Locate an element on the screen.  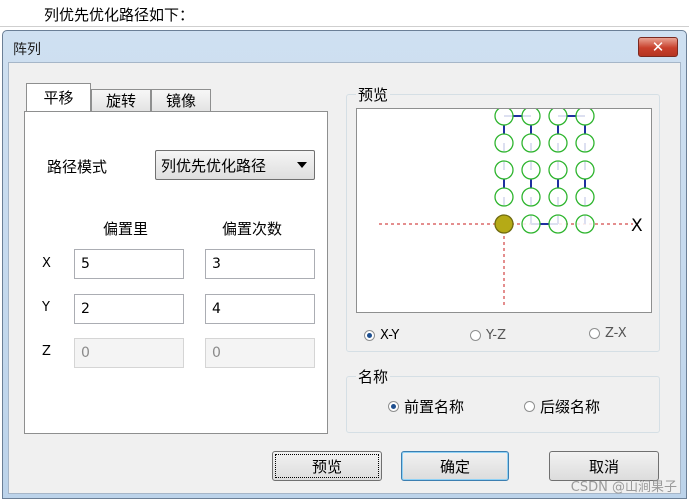
preview-button: 预览 is located at coordinates (327, 466).